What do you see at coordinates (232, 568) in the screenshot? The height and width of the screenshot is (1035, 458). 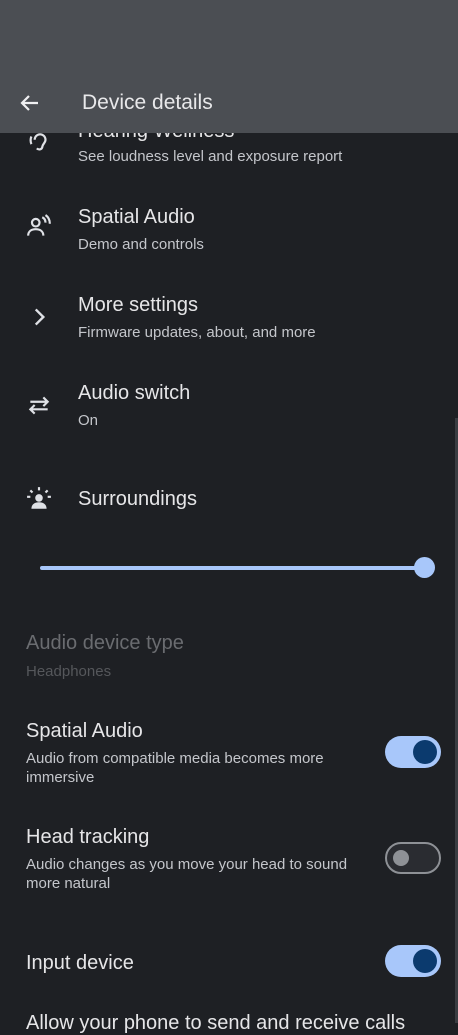 I see `slider-track` at bounding box center [232, 568].